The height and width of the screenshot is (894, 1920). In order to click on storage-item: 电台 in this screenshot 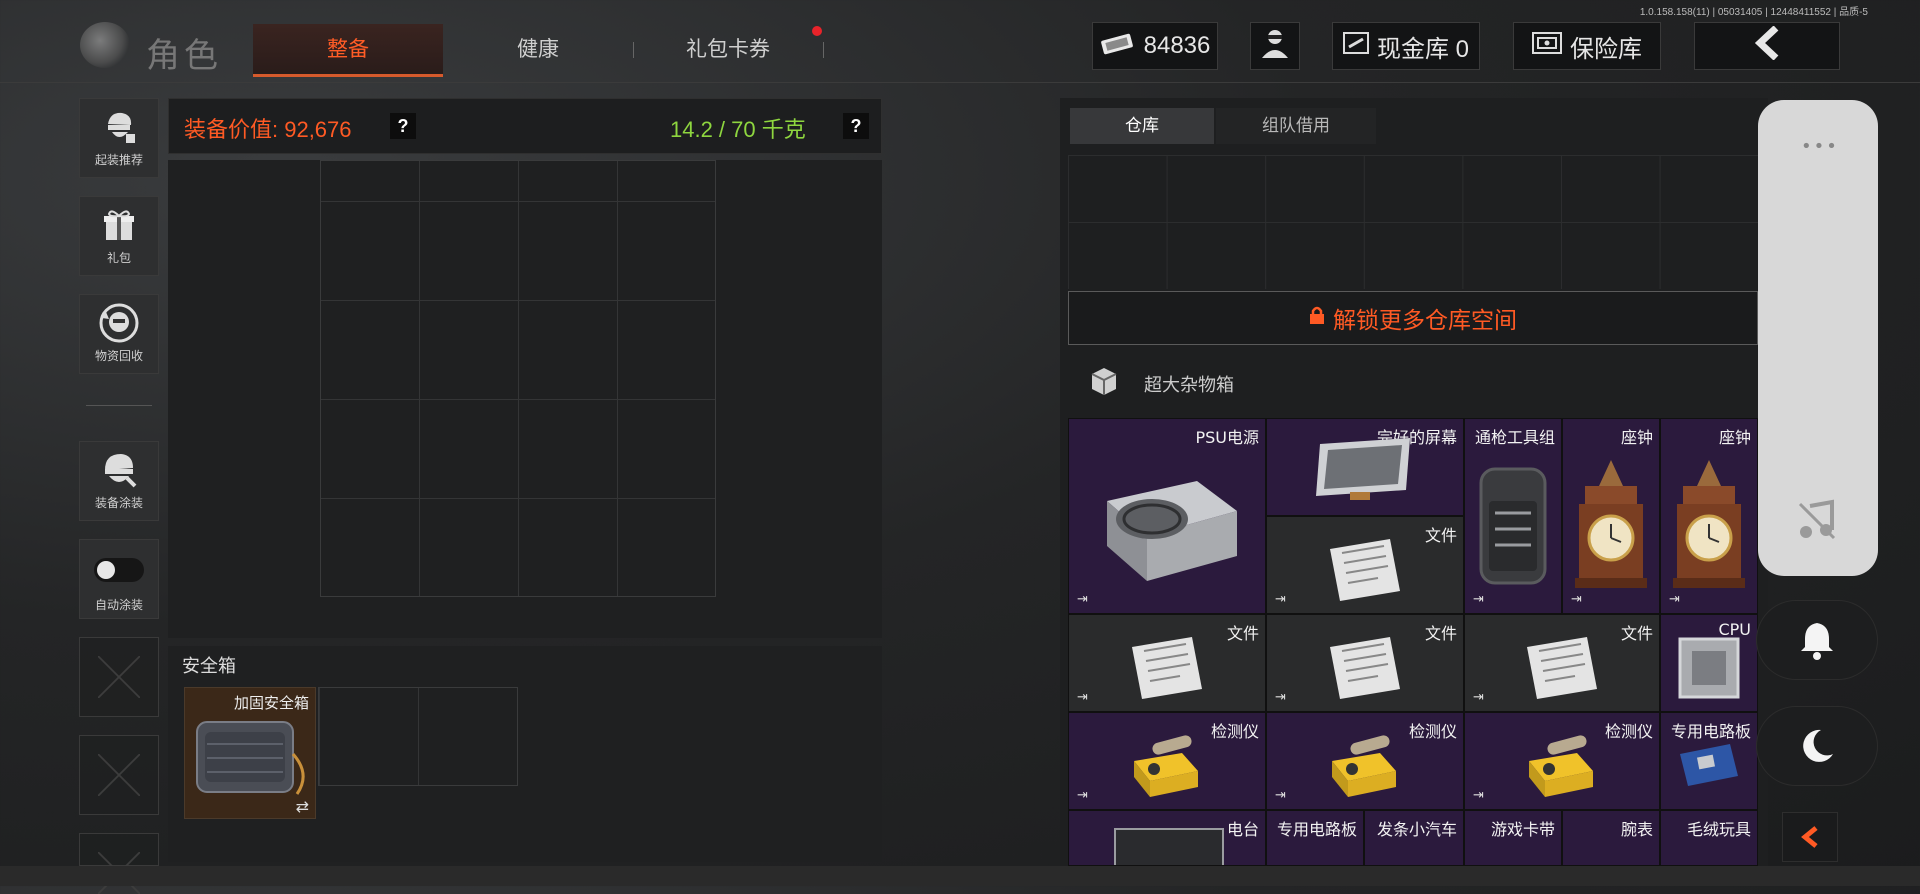, I will do `click(1167, 838)`.